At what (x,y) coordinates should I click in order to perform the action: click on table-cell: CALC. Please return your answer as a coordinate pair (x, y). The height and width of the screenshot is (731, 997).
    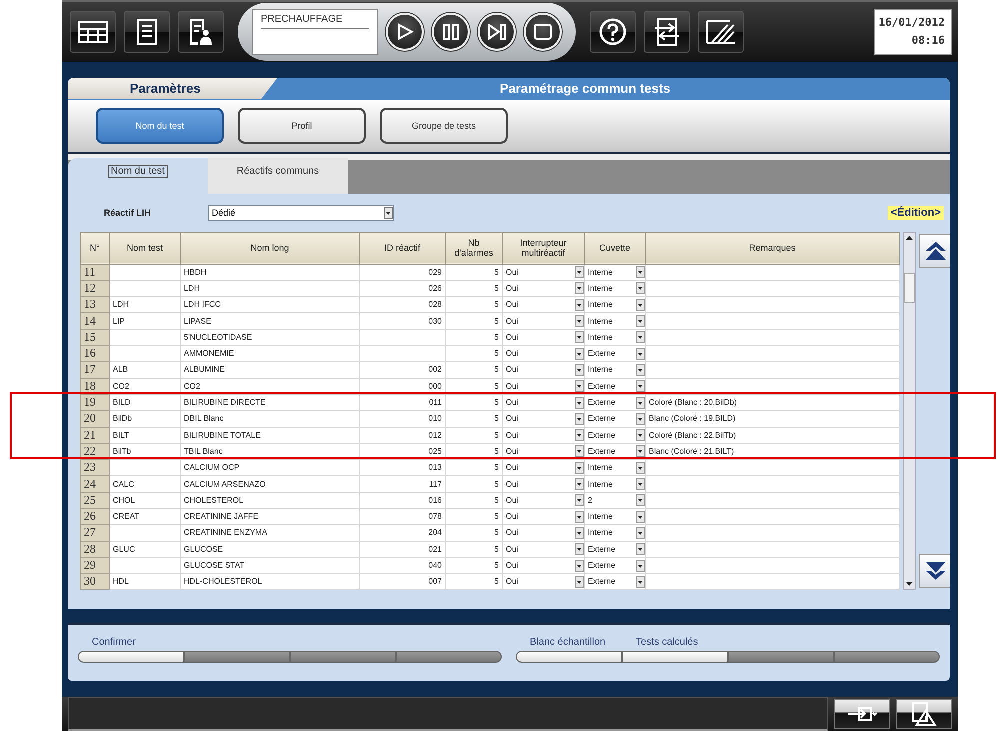
    Looking at the image, I should click on (145, 484).